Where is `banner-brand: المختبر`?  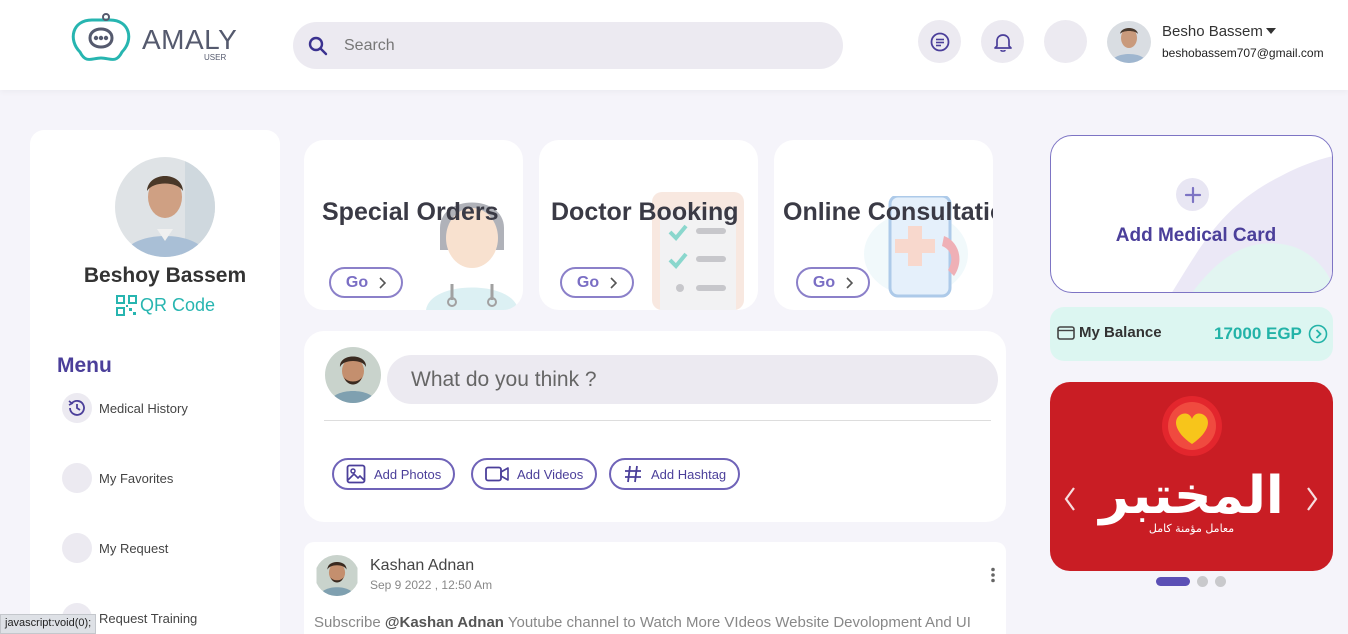 banner-brand: المختبر is located at coordinates (1191, 496).